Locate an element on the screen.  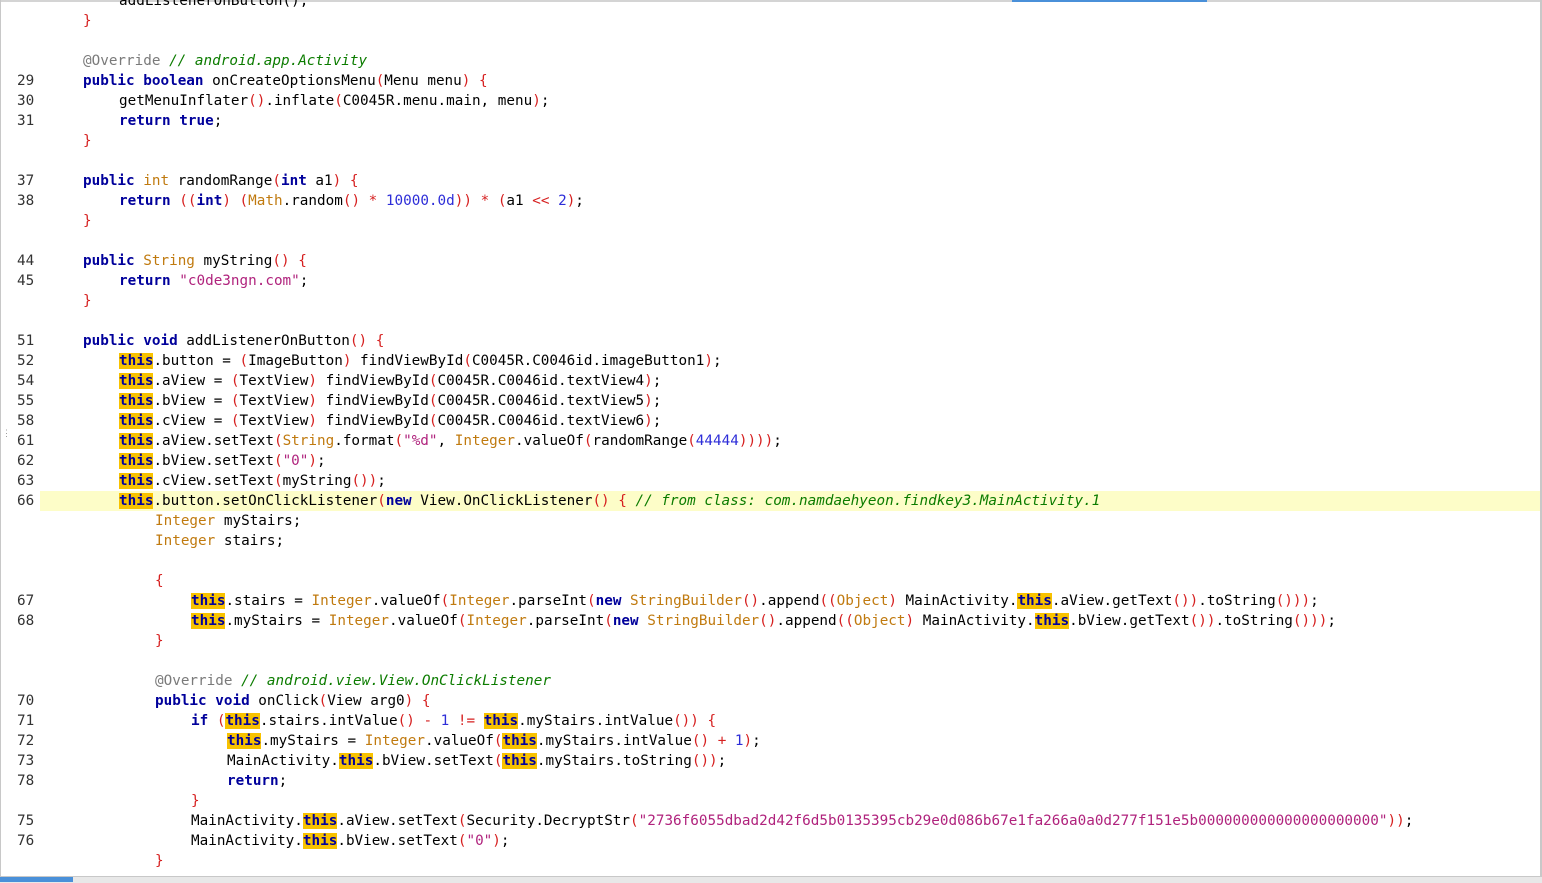
code-token: .myStairs = is located at coordinates (313, 741).